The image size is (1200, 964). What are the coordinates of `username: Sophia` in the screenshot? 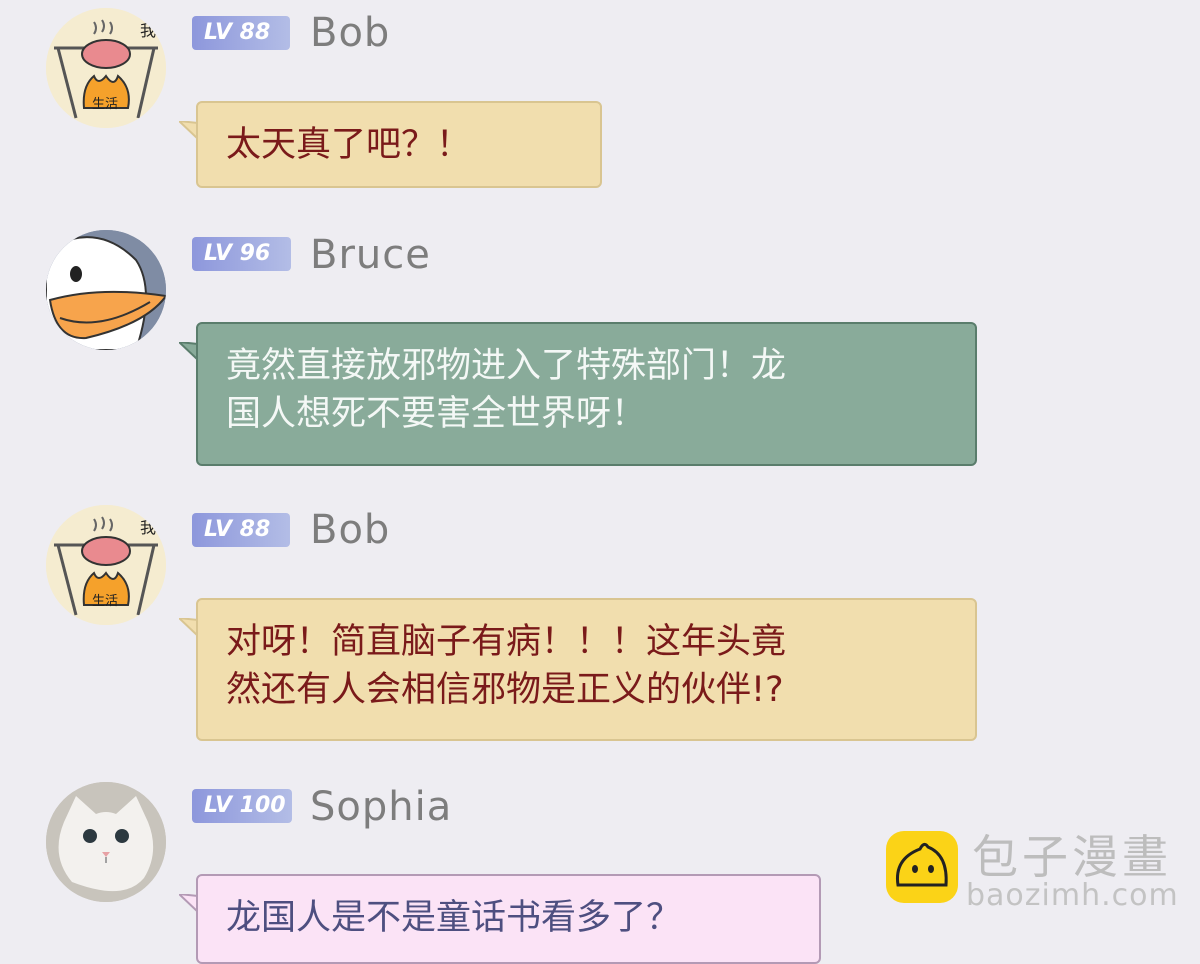 It's located at (381, 807).